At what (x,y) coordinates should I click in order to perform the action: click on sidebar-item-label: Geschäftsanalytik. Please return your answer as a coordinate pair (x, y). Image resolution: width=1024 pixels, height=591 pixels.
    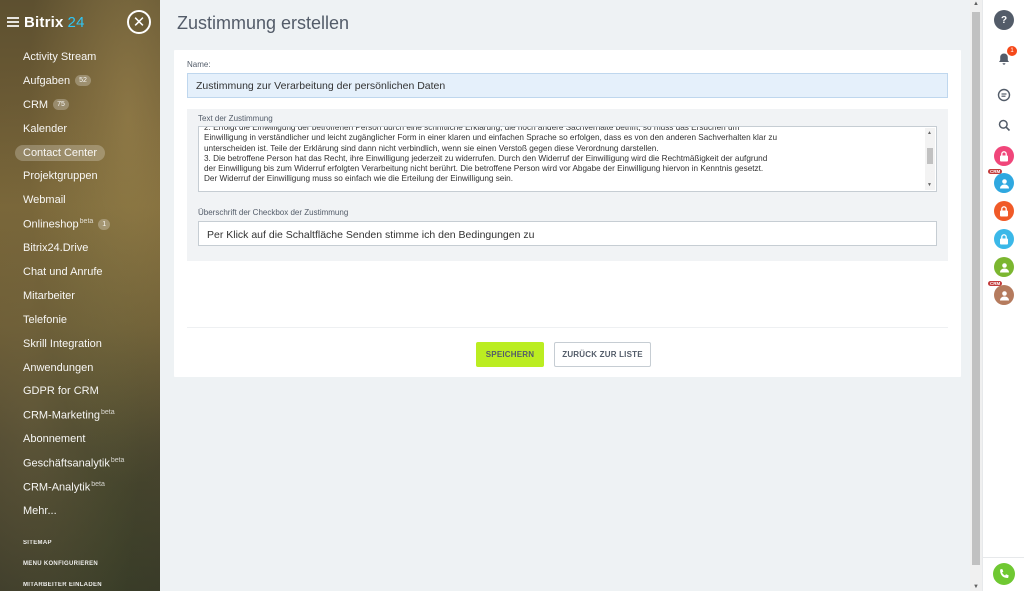
    Looking at the image, I should click on (66, 463).